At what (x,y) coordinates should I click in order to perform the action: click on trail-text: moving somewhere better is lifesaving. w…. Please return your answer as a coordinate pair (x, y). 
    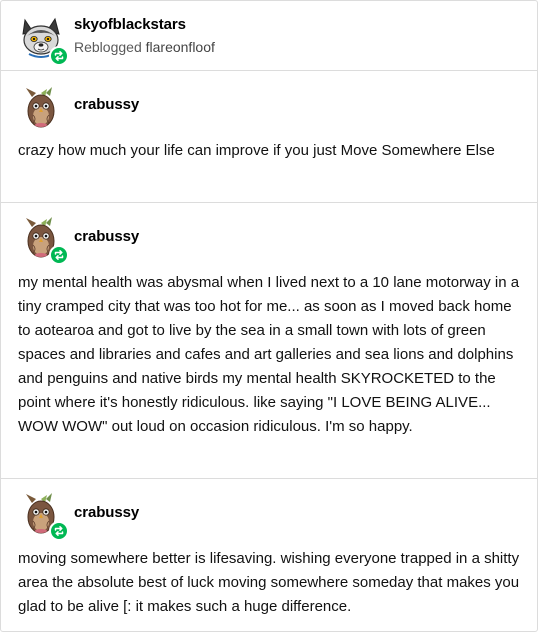
    Looking at the image, I should click on (269, 582).